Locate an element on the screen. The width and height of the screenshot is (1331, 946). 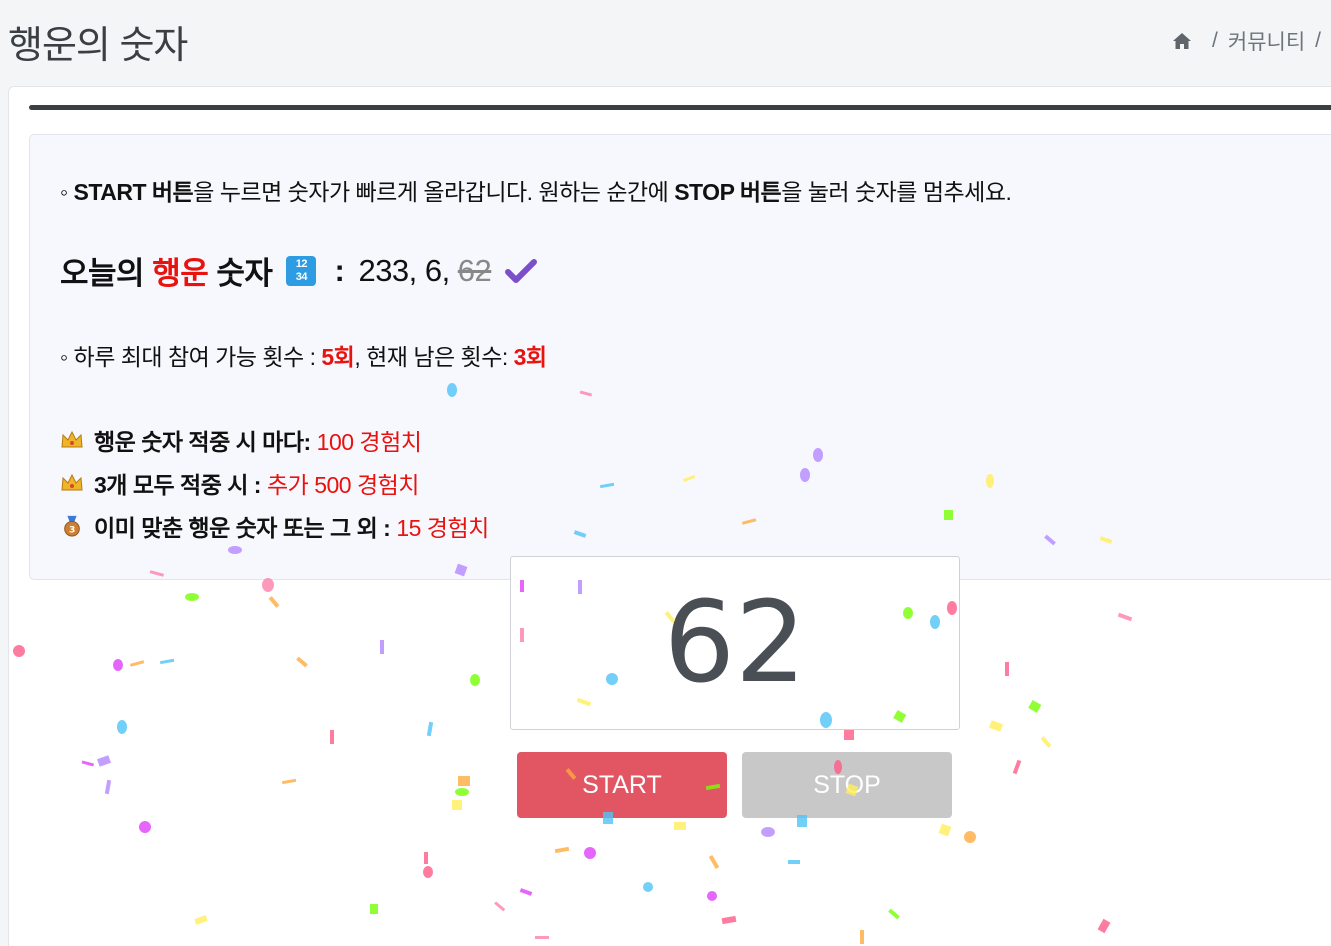
reward-item: 행운 숫자 적중 시 마다: 100 경험치 is located at coordinates (241, 440).